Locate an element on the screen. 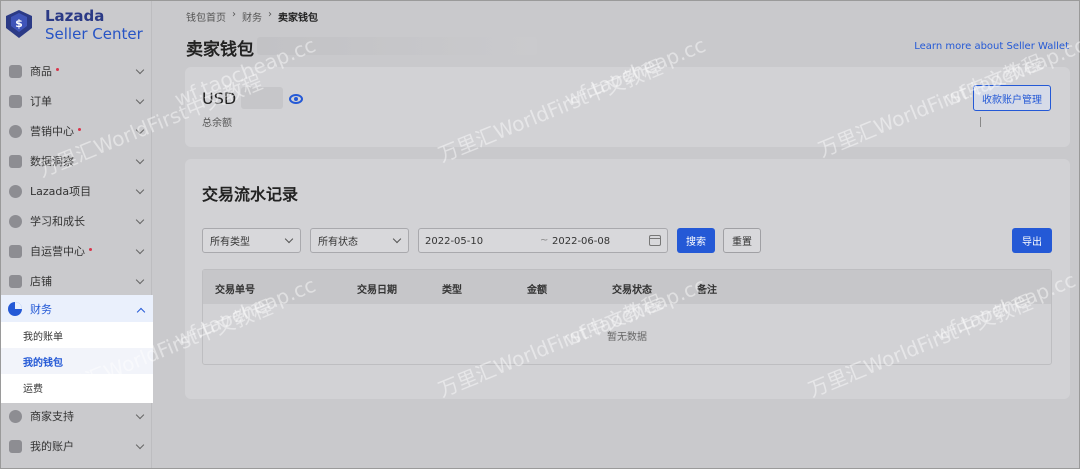  date-range-picker: 2022-05-10 ~ 2022-06-08 is located at coordinates (543, 240).